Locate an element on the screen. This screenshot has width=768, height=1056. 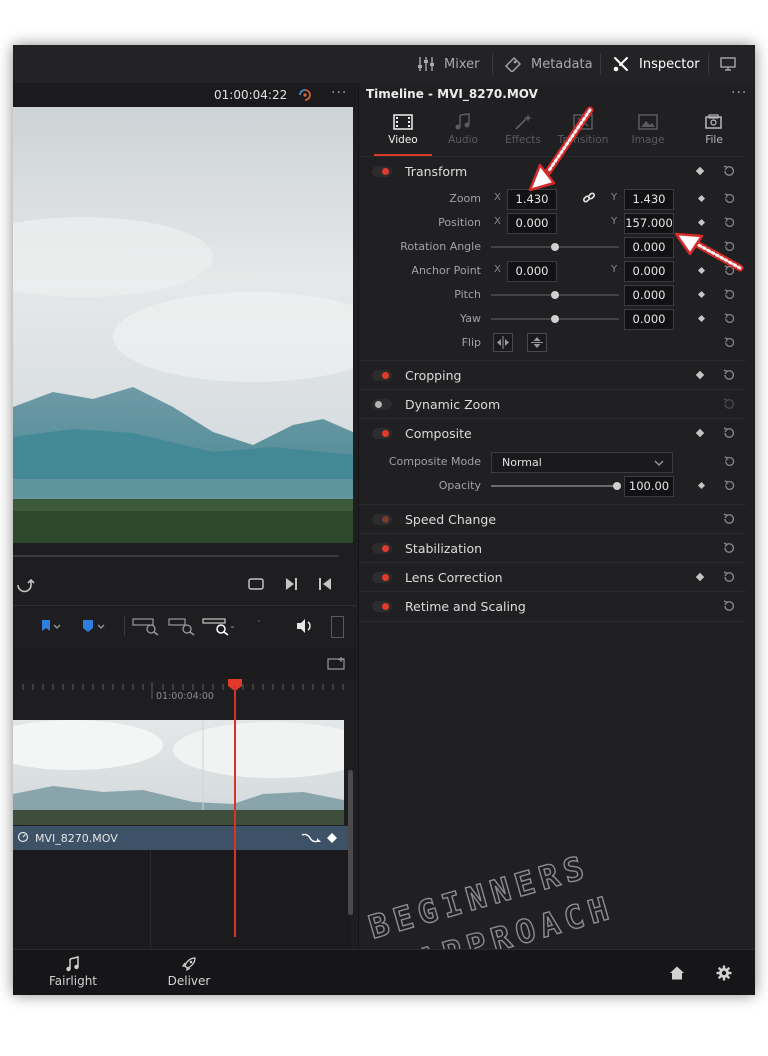
dynamic-zoom-section-header: Dynamic Zoom is located at coordinates (552, 404).